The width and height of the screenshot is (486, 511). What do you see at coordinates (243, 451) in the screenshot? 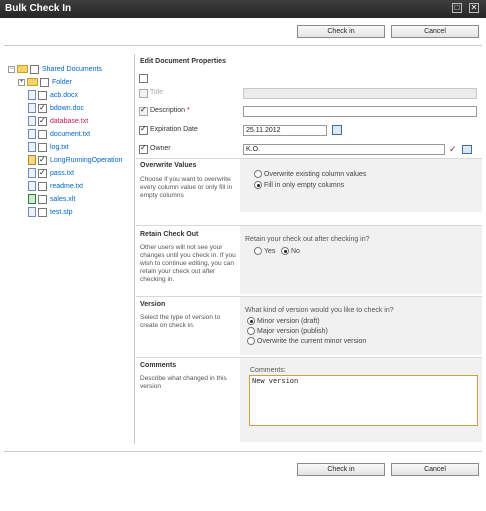
I see `bottom-divider` at bounding box center [243, 451].